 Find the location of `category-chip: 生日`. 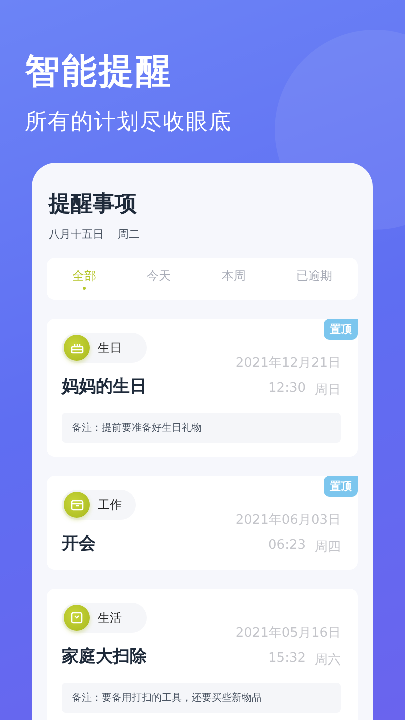

category-chip: 生日 is located at coordinates (104, 348).